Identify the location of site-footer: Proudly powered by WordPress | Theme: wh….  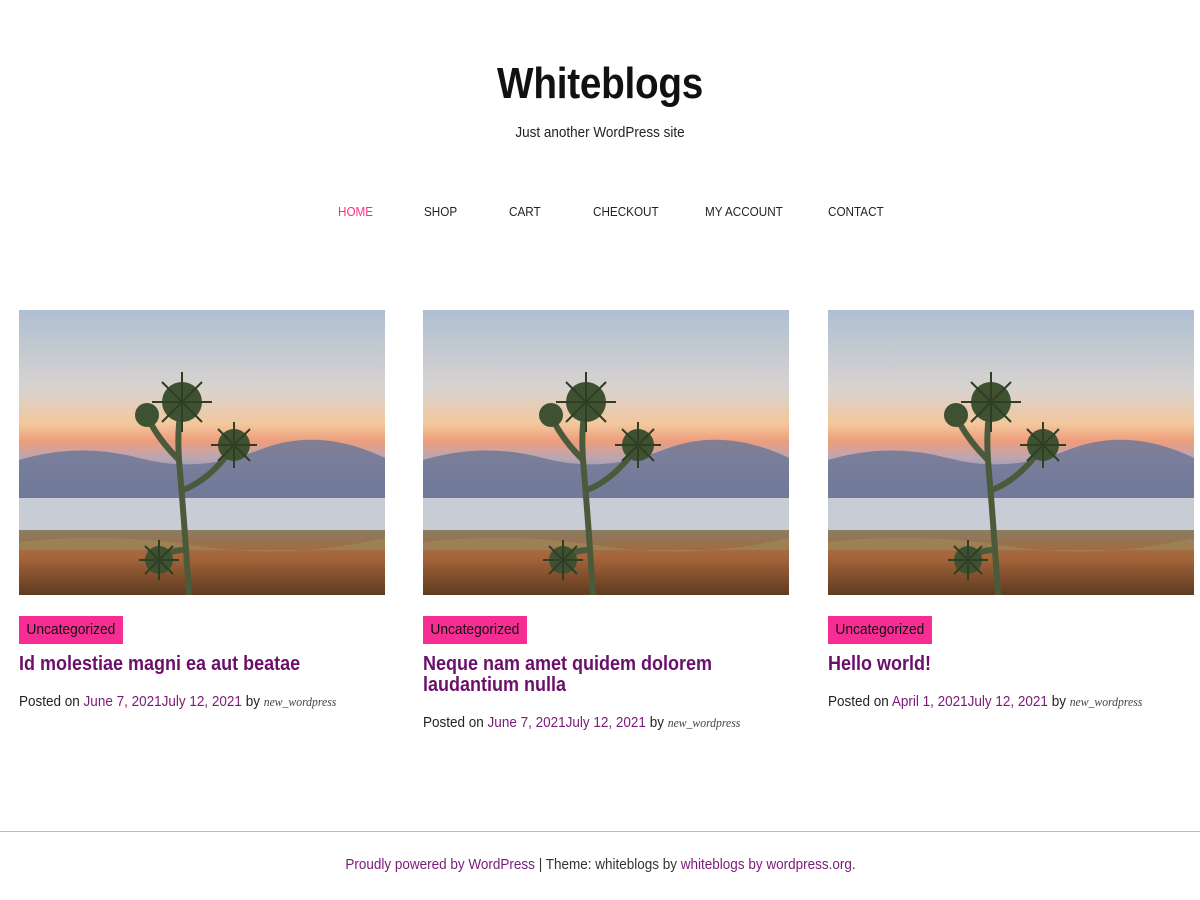
(600, 864).